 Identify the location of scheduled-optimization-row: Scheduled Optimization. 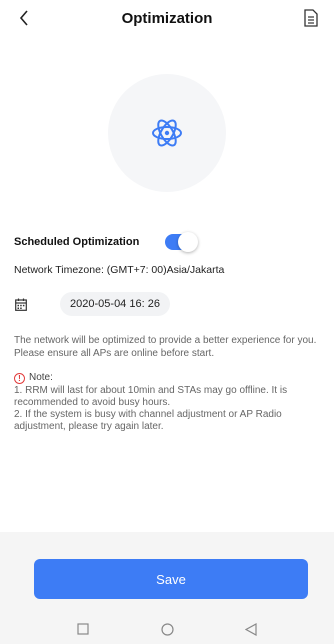
(106, 242).